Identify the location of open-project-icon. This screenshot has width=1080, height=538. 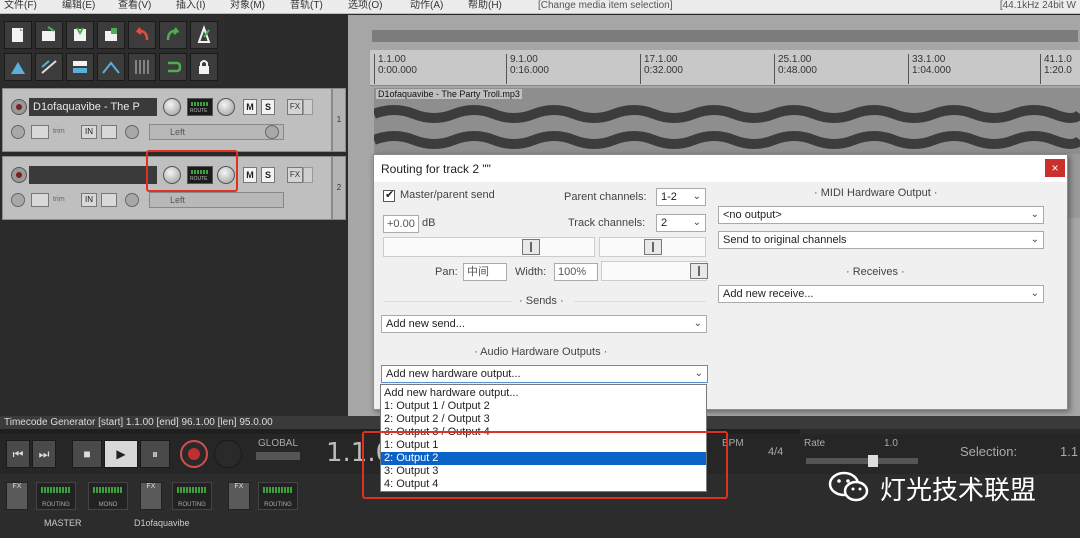
(49, 35).